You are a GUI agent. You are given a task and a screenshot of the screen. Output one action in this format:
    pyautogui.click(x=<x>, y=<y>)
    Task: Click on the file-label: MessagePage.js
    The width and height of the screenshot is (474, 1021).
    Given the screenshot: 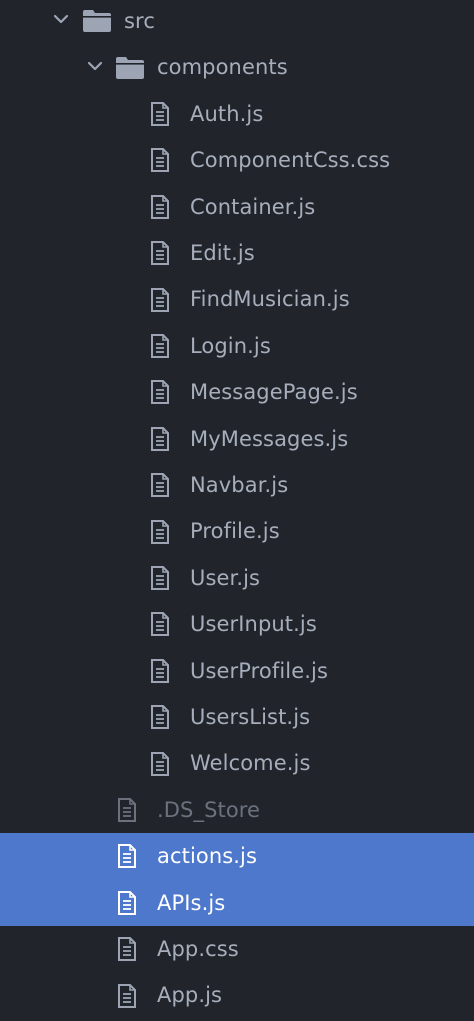 What is the action you would take?
    pyautogui.click(x=274, y=392)
    